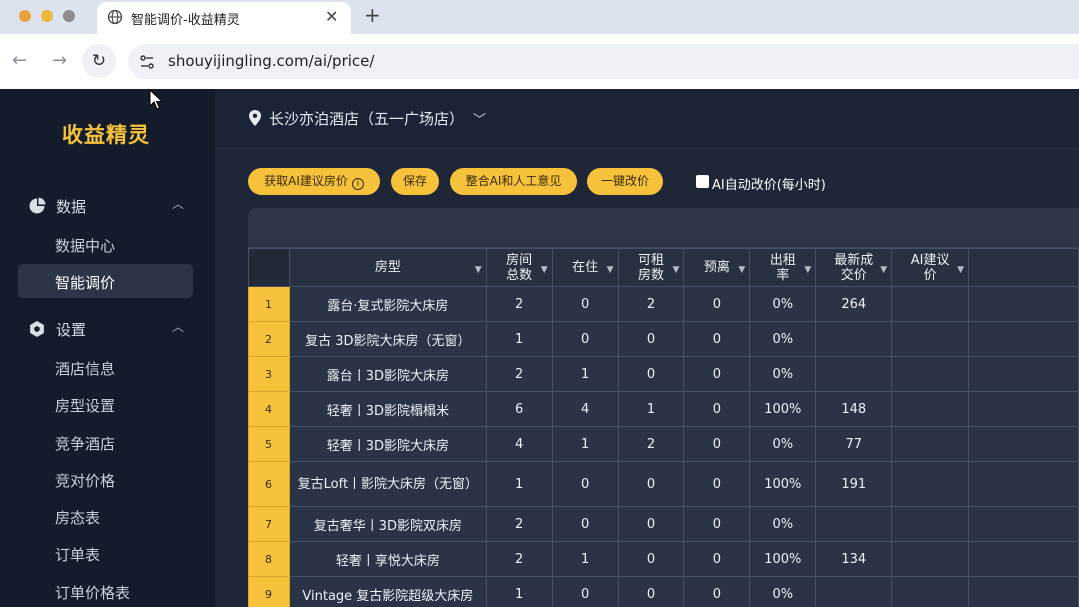 The image size is (1079, 607). I want to click on fetch-ai-price-button: 获取AI建议房价 i, so click(314, 181).